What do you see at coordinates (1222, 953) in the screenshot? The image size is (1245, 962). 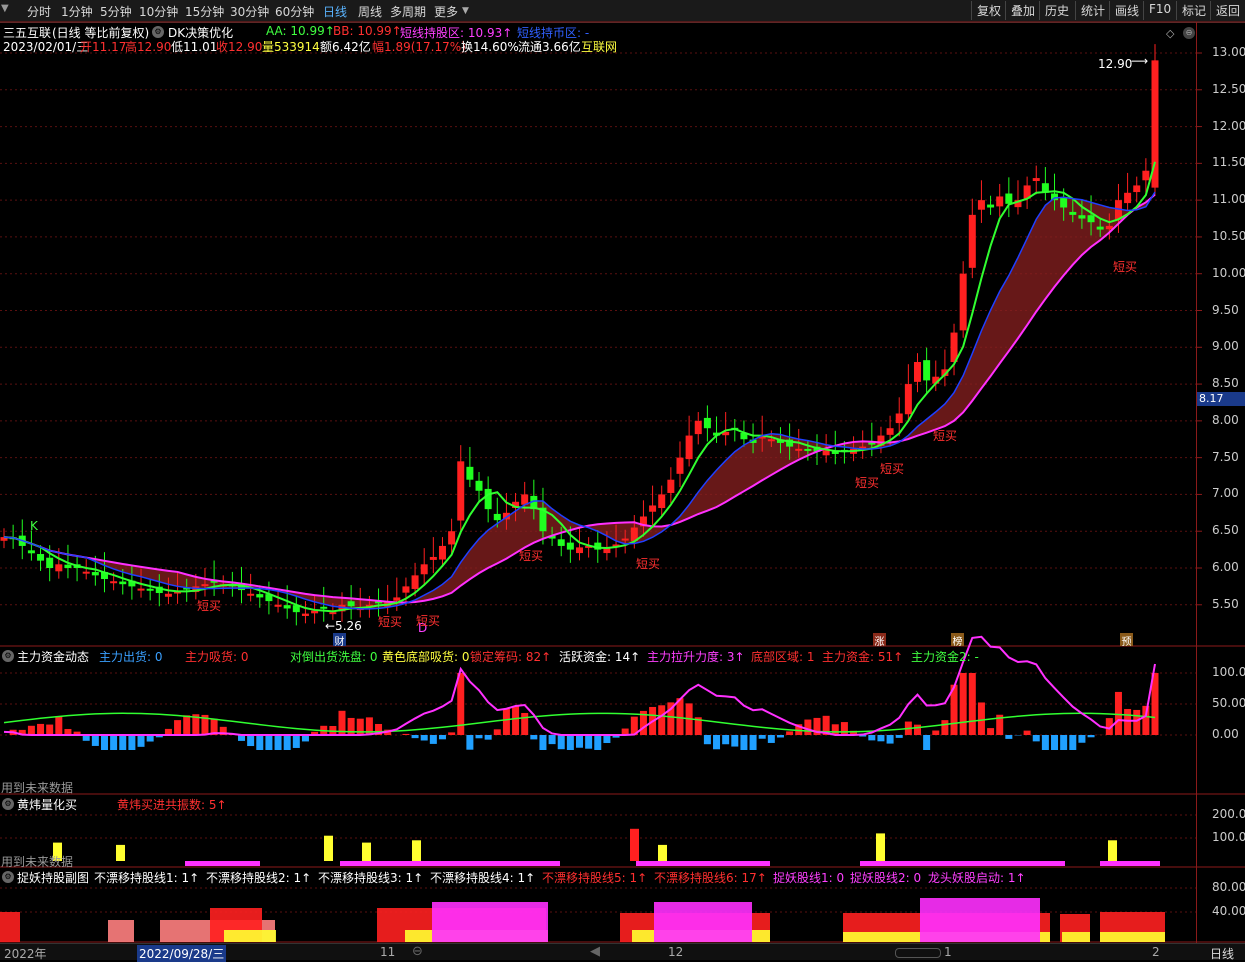 I see `period-label: 日线` at bounding box center [1222, 953].